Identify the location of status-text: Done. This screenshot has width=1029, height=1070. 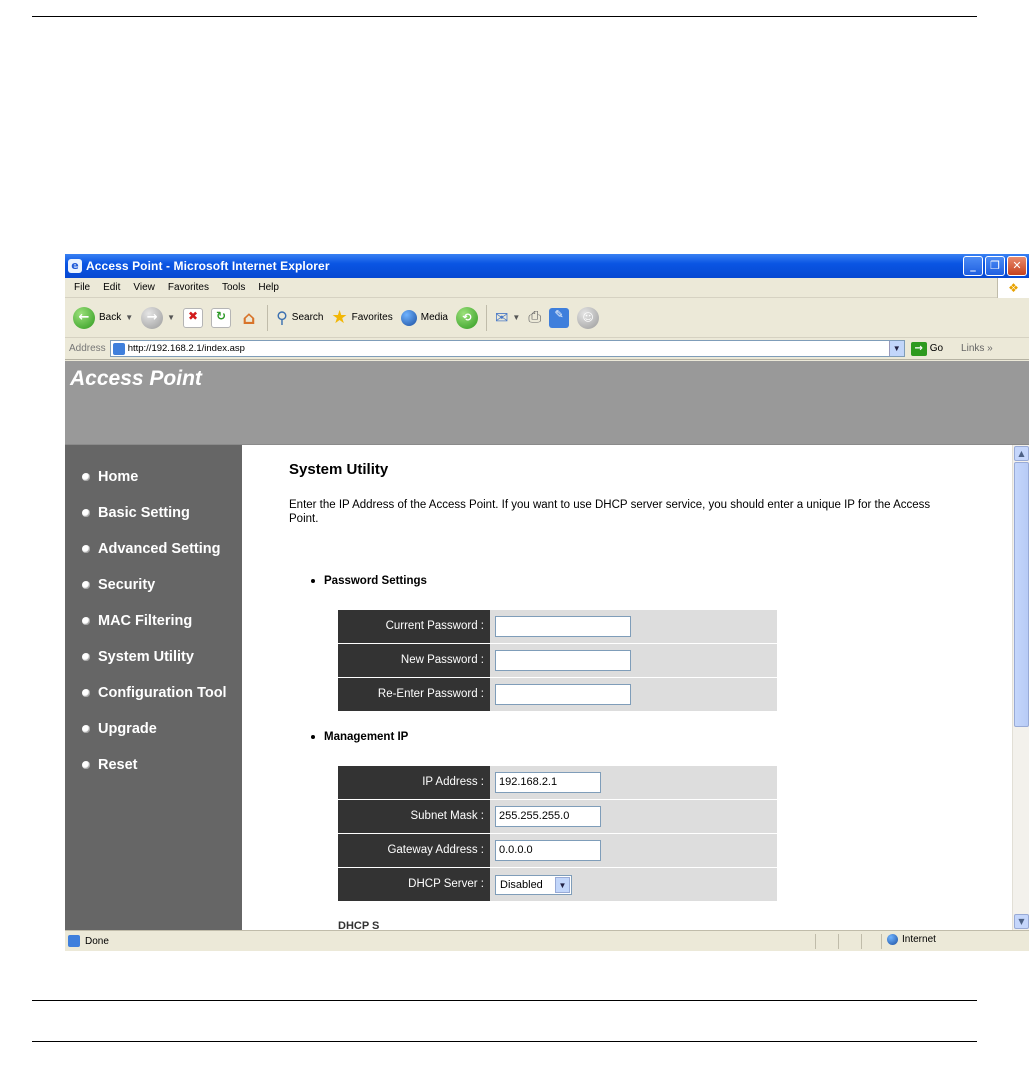
(97, 941).